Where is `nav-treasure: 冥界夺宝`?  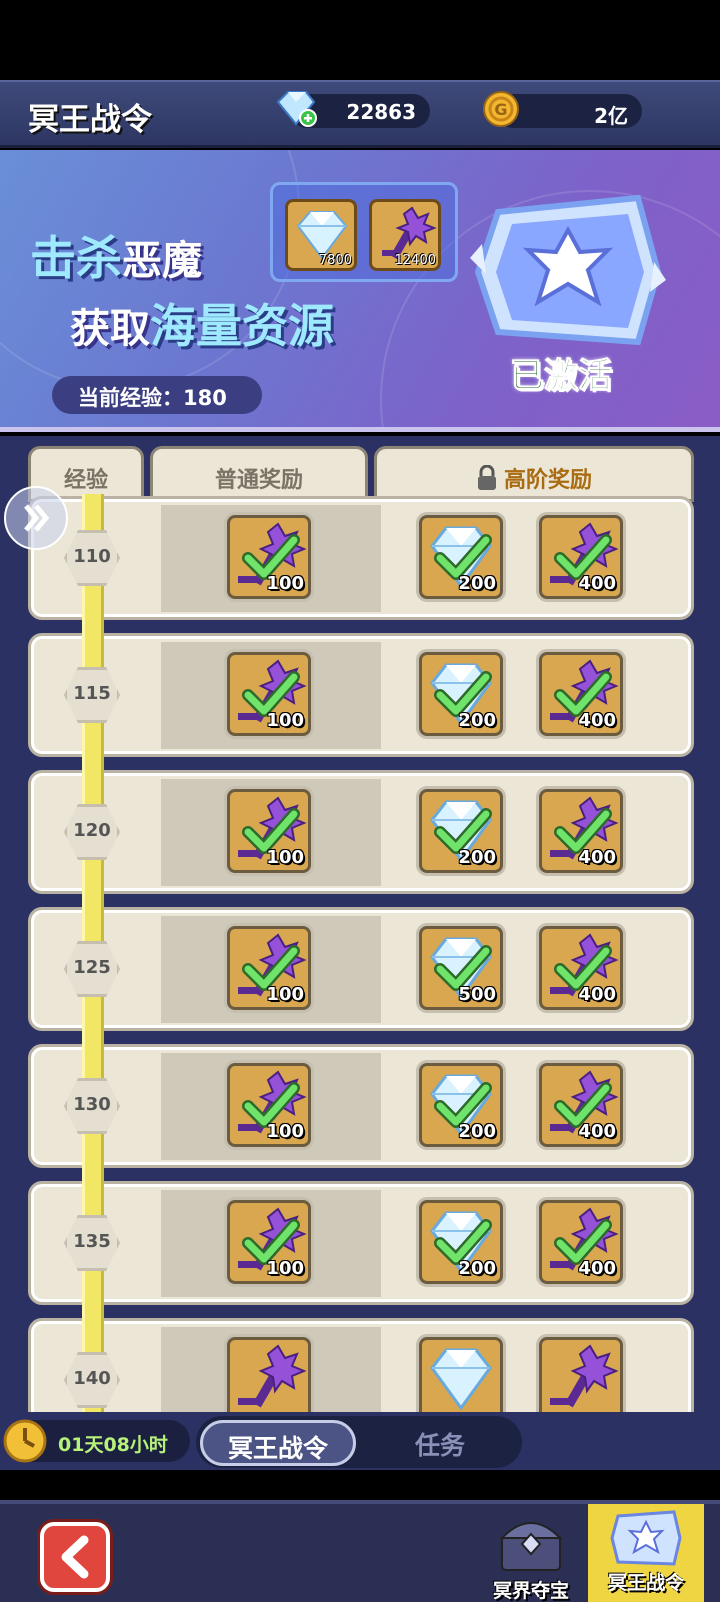
nav-treasure: 冥界夺宝 is located at coordinates (531, 1557).